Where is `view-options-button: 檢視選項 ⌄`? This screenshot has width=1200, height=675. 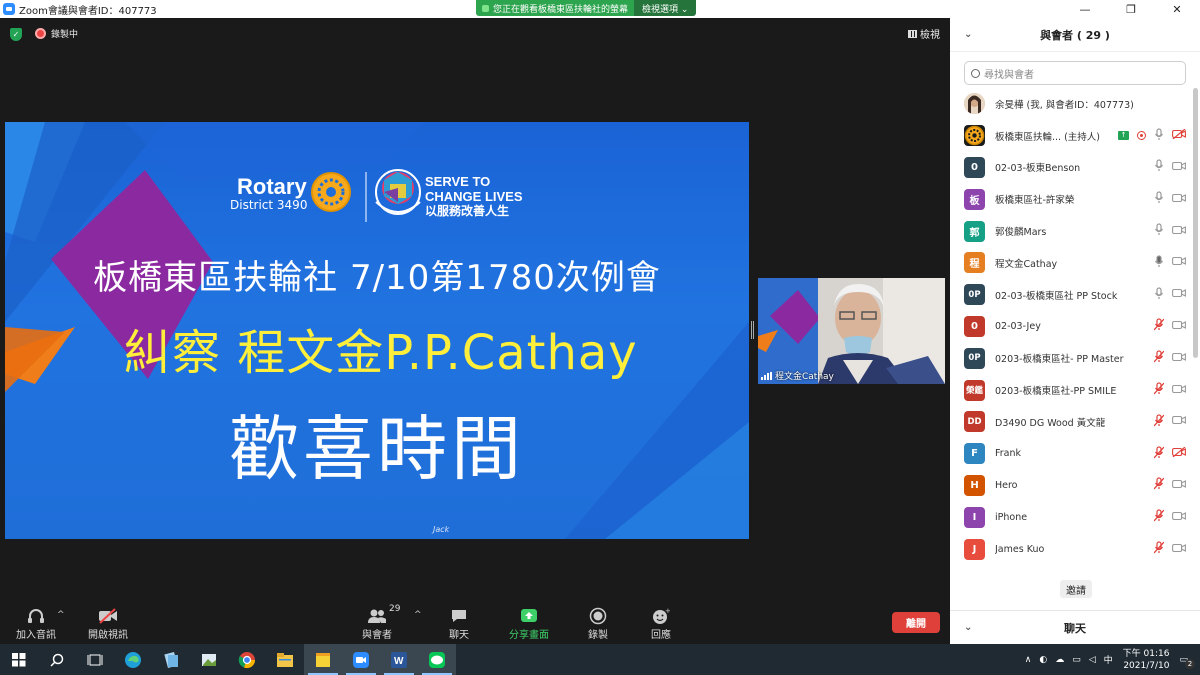
view-options-button: 檢視選項 ⌄ is located at coordinates (665, 8).